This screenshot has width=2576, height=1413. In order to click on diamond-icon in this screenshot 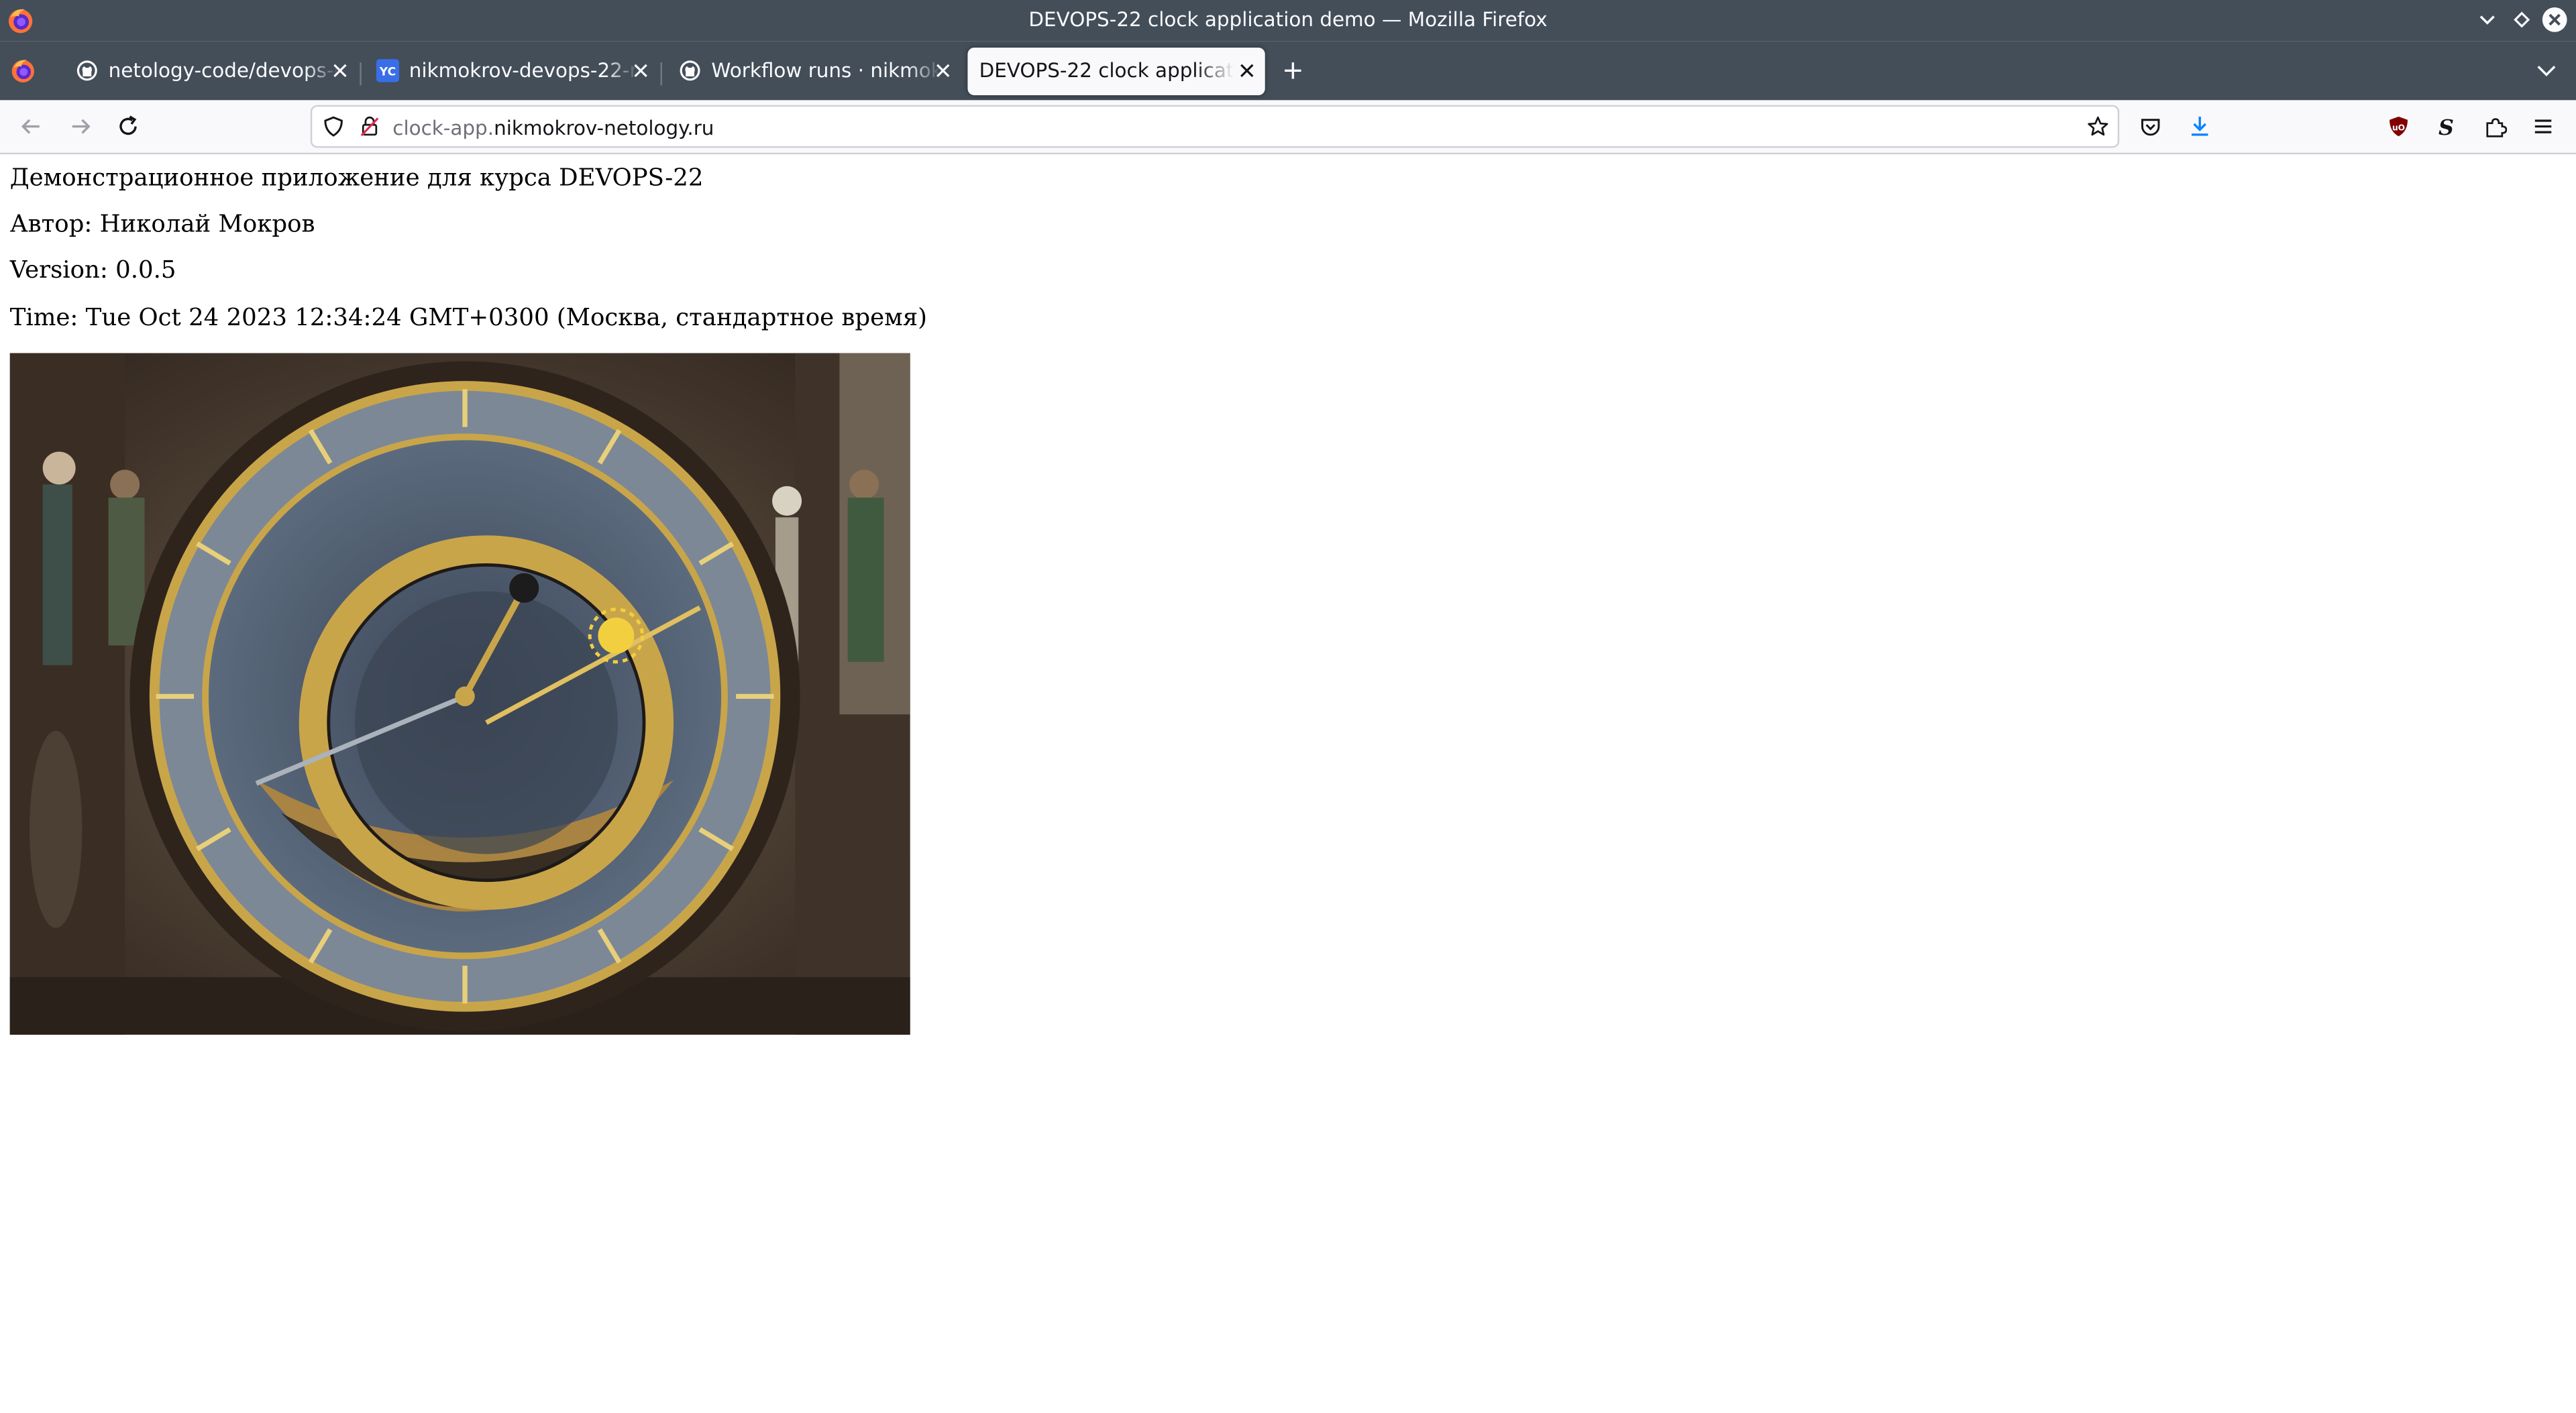, I will do `click(2522, 19)`.